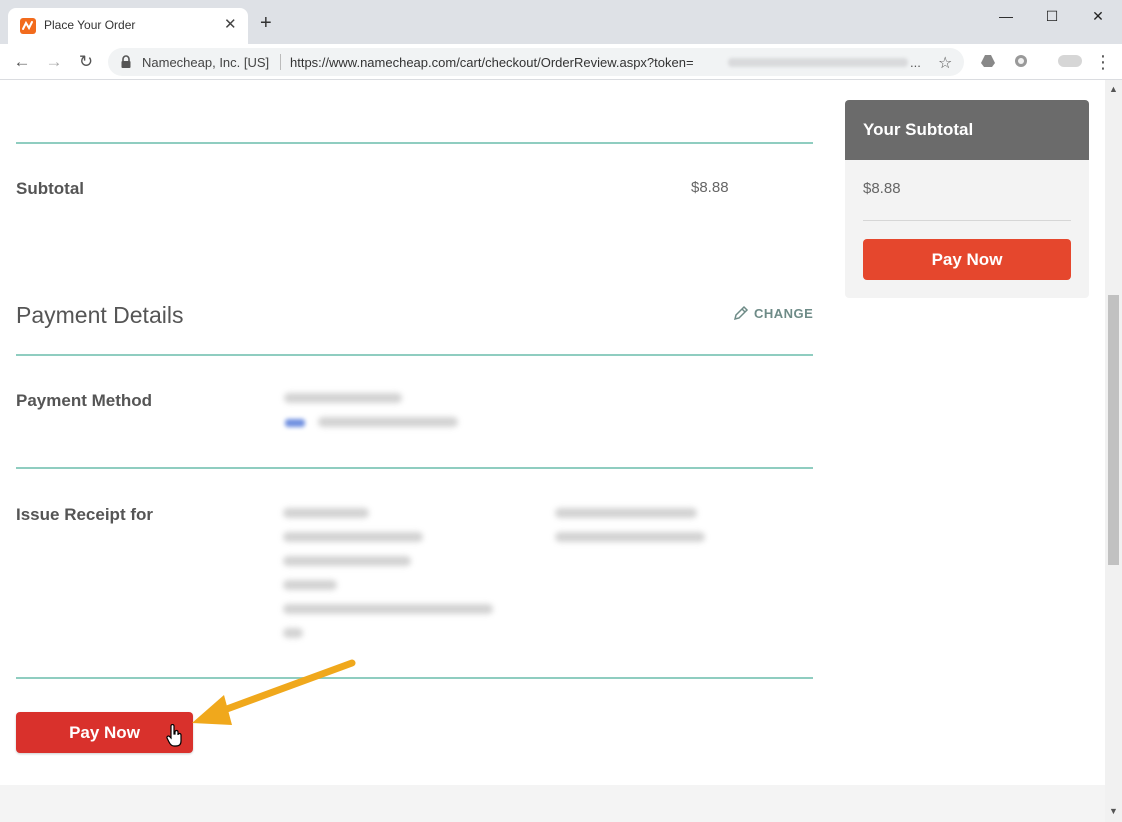 This screenshot has height=822, width=1122. What do you see at coordinates (1052, 16) in the screenshot?
I see `maximize-icon: ☐` at bounding box center [1052, 16].